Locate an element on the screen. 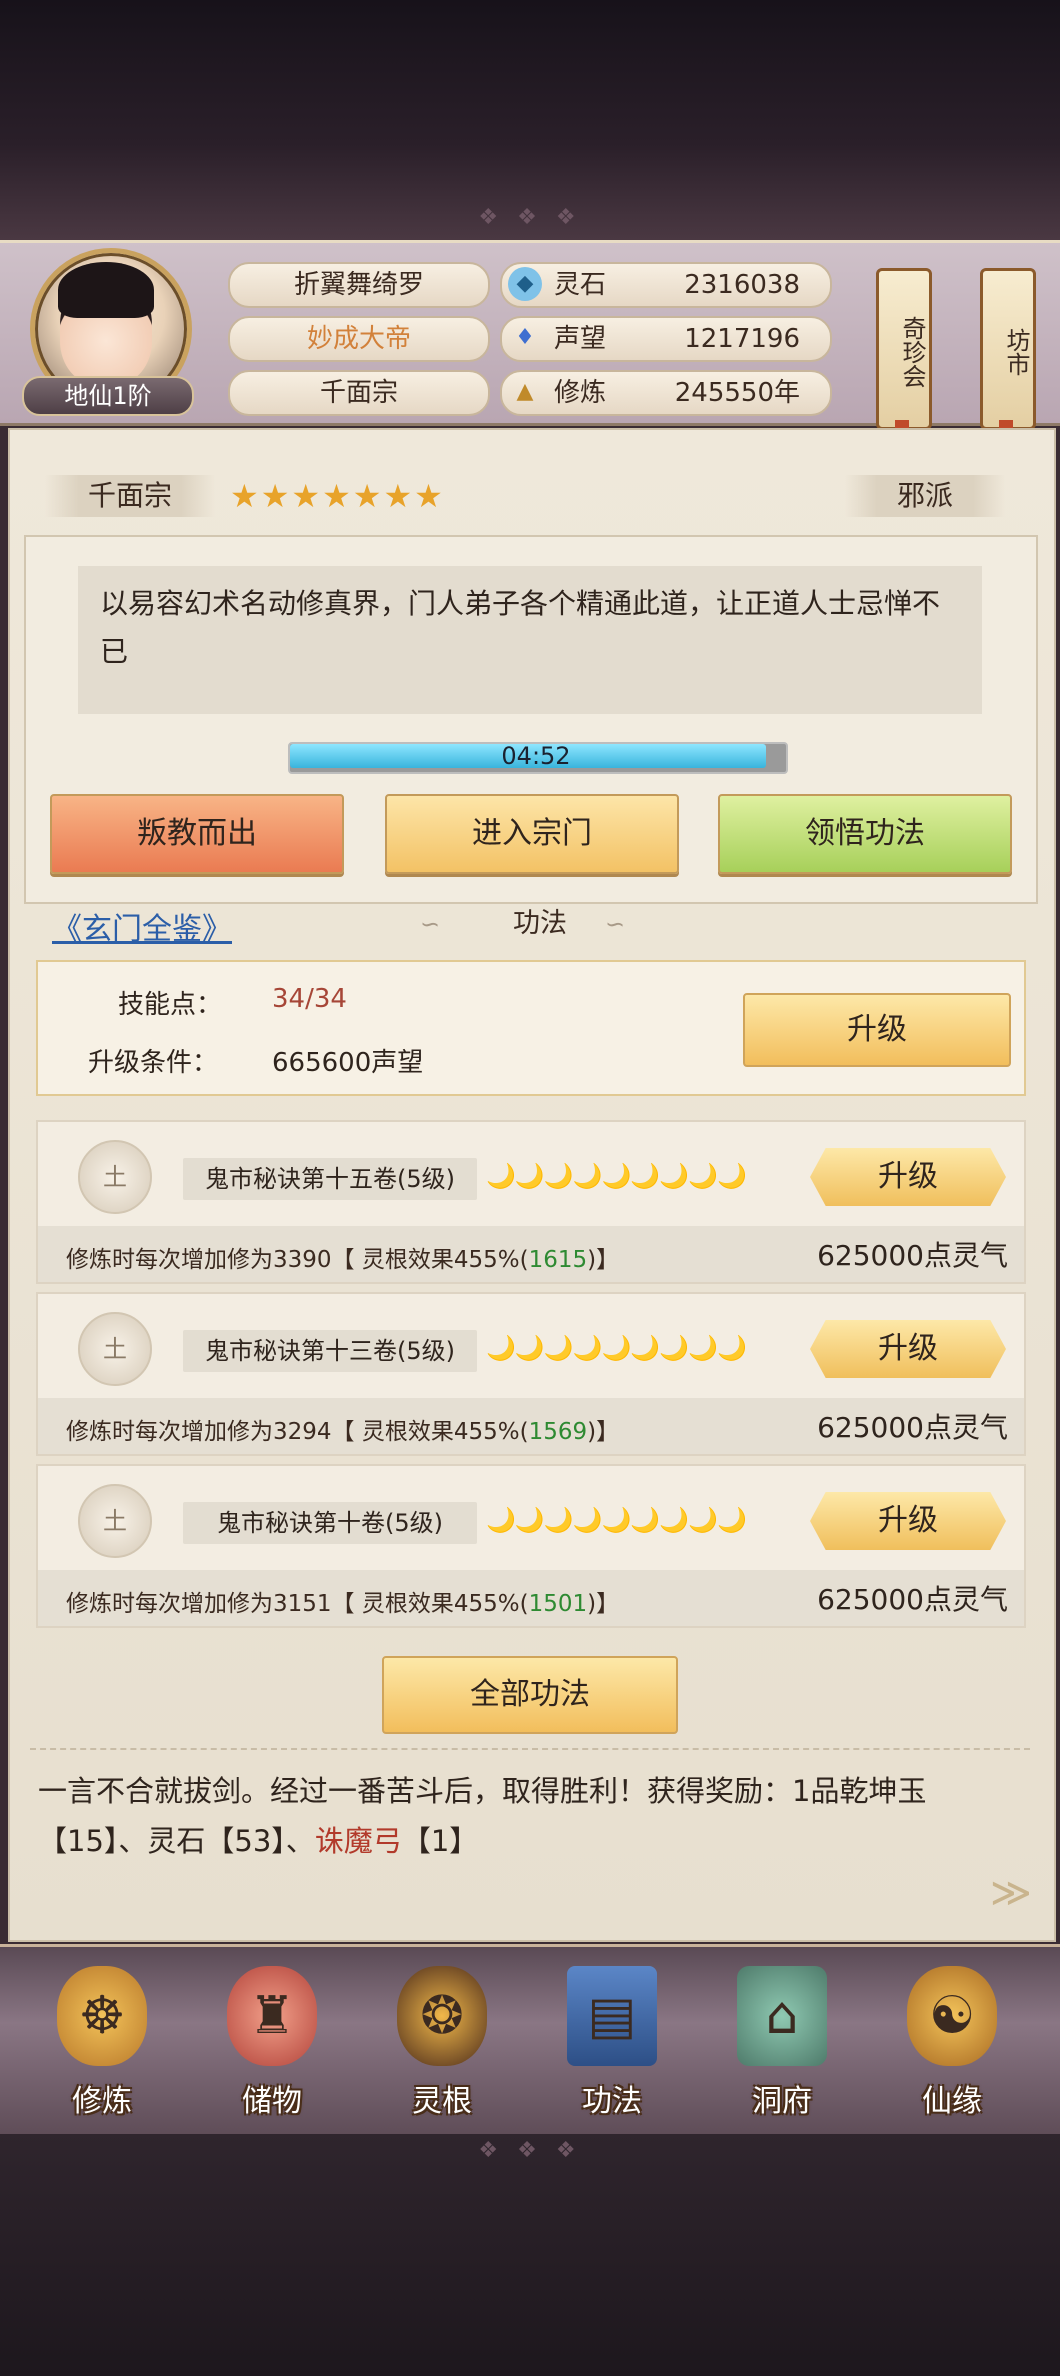 The height and width of the screenshot is (2376, 1060). upgrade-condition-label: 升级条件： is located at coordinates (153, 1063).